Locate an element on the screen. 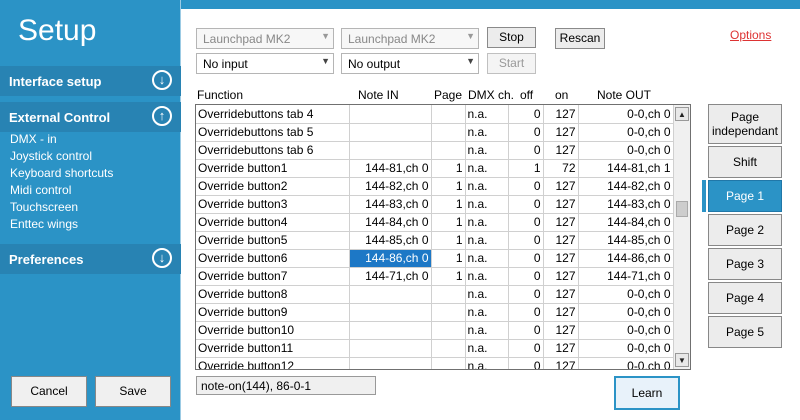 This screenshot has height=420, width=800. section-preferences: Preferences ↓ is located at coordinates (90, 259).